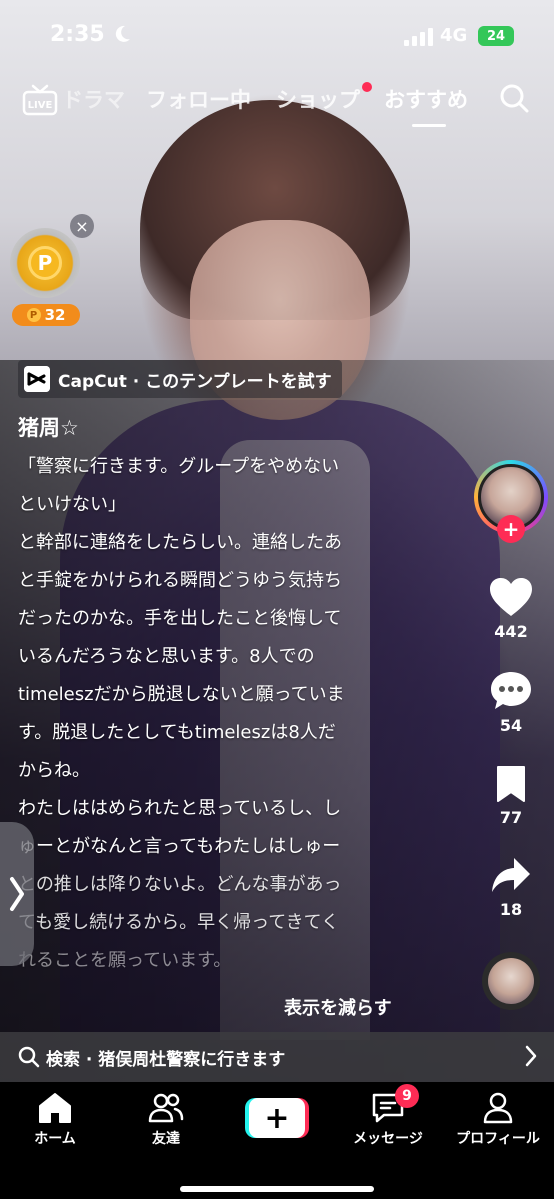 This screenshot has height=1199, width=554. Describe the element at coordinates (338, 1007) in the screenshot. I see `show-less-button: 表示を減らす` at that location.